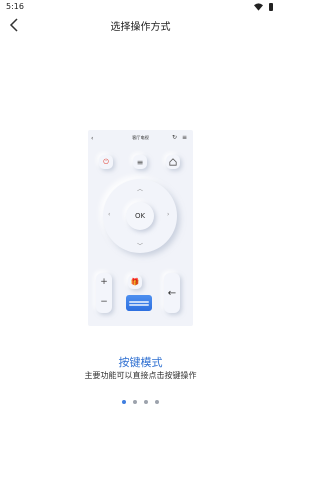 This screenshot has height=500, width=320. I want to click on status-bar: 5:16, so click(140, 7).